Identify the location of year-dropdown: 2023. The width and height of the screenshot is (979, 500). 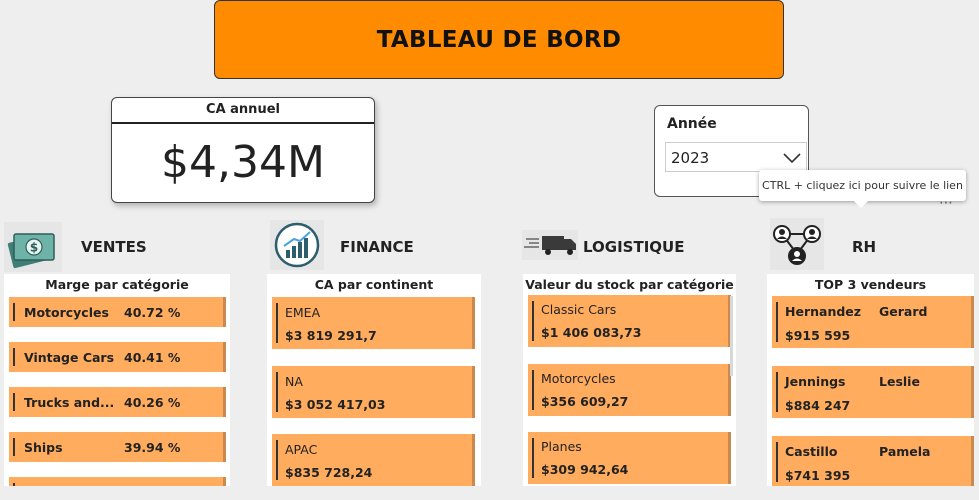
(736, 157).